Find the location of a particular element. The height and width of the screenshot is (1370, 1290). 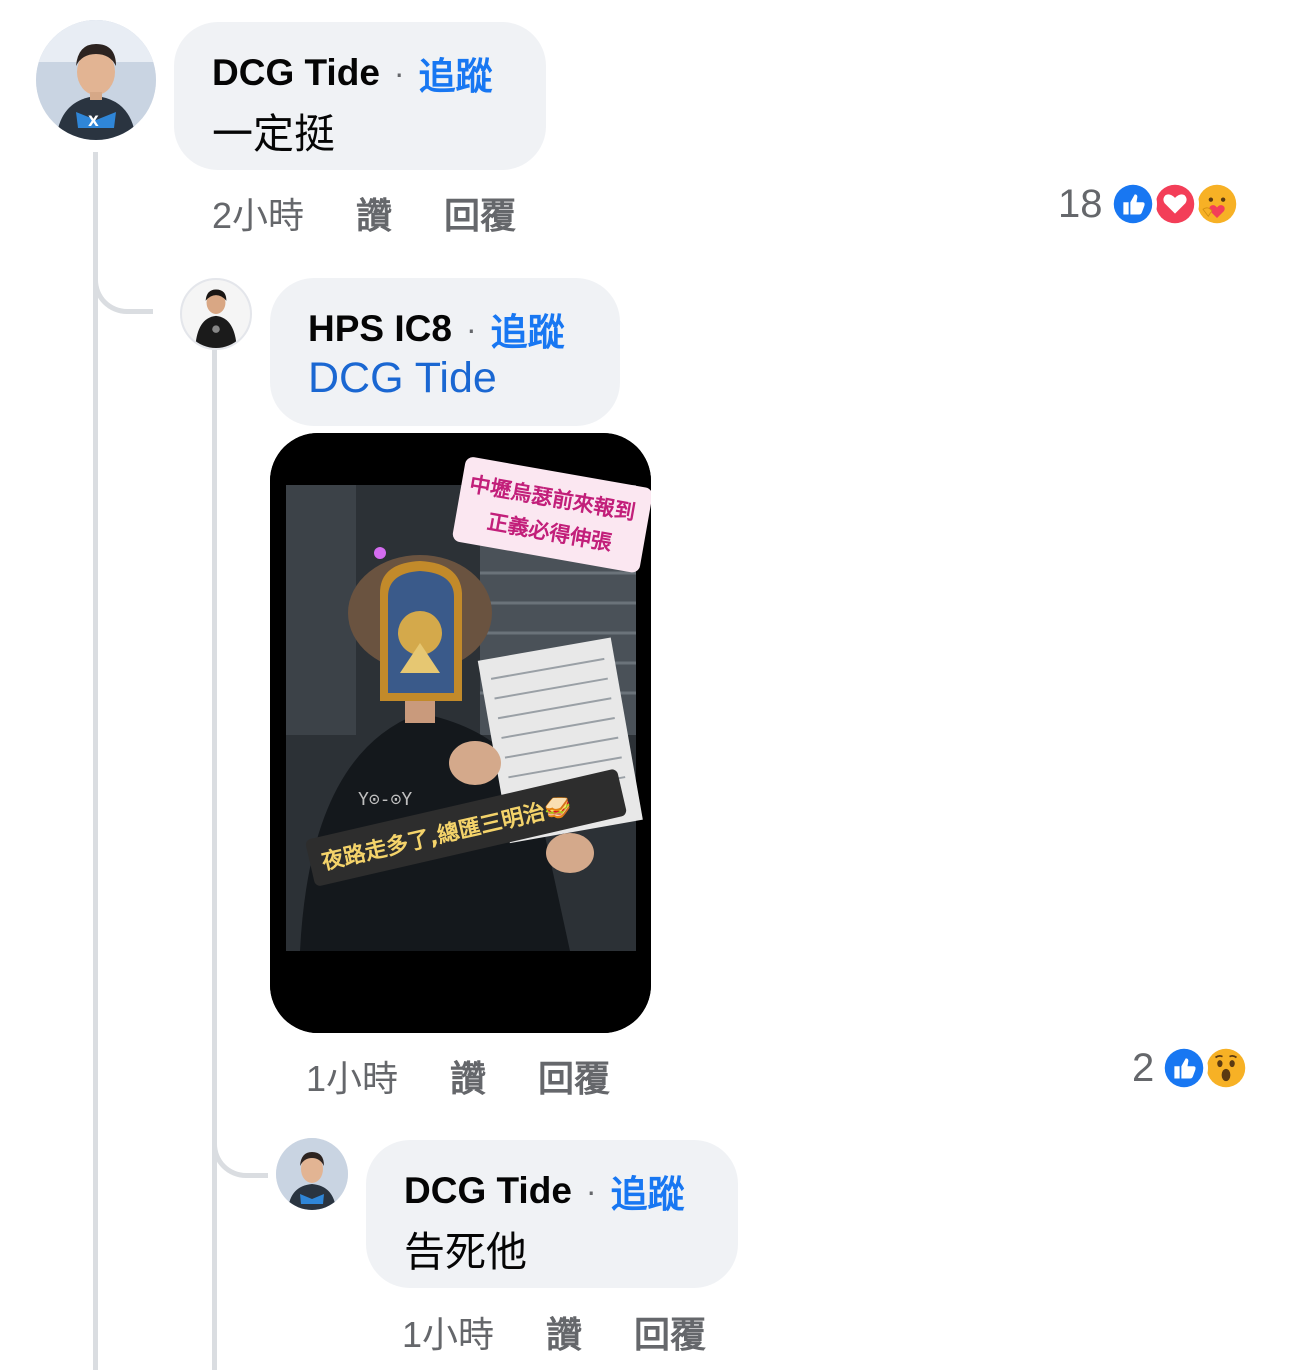

reaction-summary-2: 2 is located at coordinates (1191, 1068).